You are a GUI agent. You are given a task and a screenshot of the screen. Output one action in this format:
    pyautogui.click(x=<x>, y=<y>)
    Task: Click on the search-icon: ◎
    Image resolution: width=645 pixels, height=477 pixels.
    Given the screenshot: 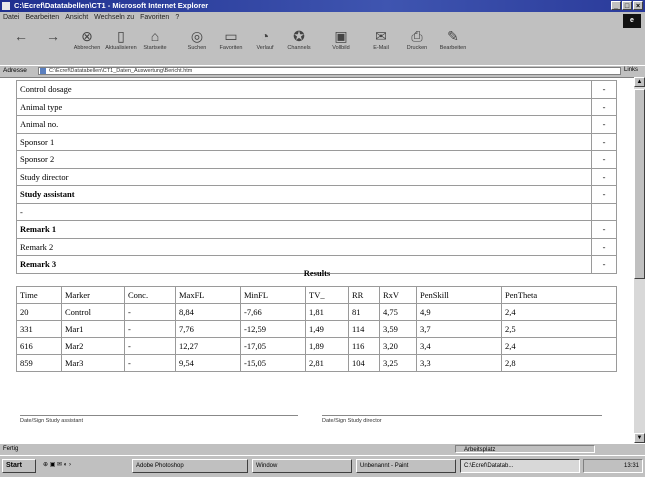 What is the action you would take?
    pyautogui.click(x=197, y=36)
    